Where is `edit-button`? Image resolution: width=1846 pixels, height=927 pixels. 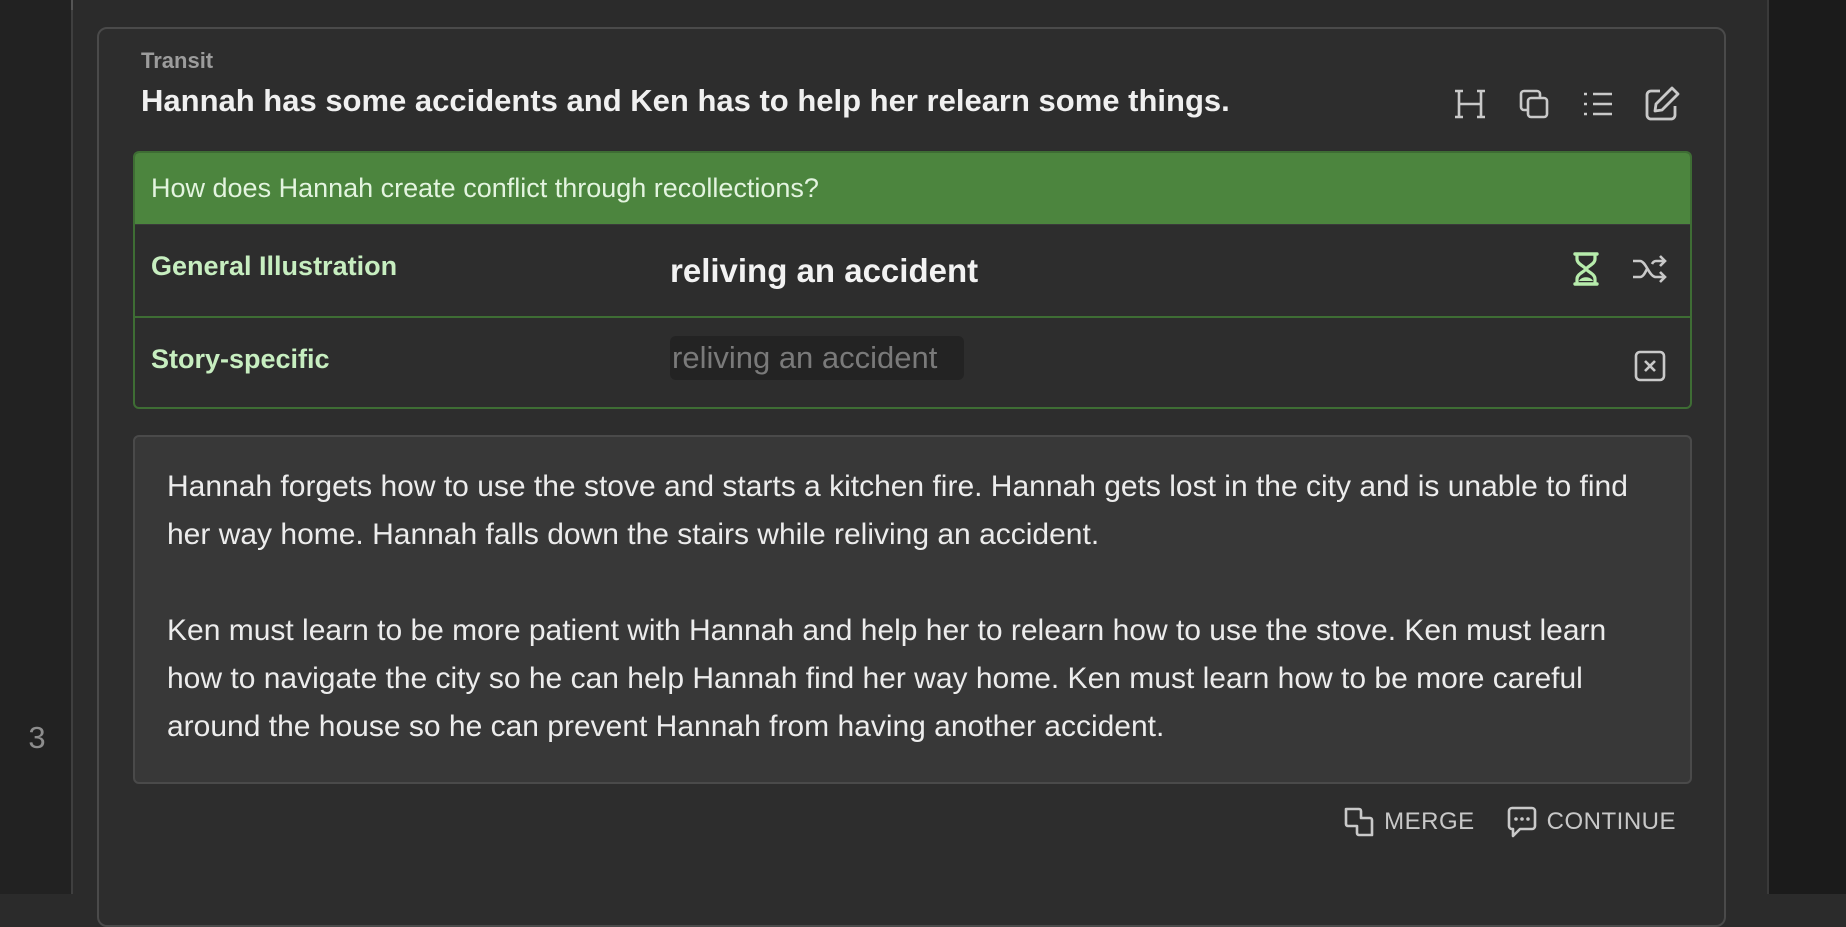
edit-button is located at coordinates (1662, 104).